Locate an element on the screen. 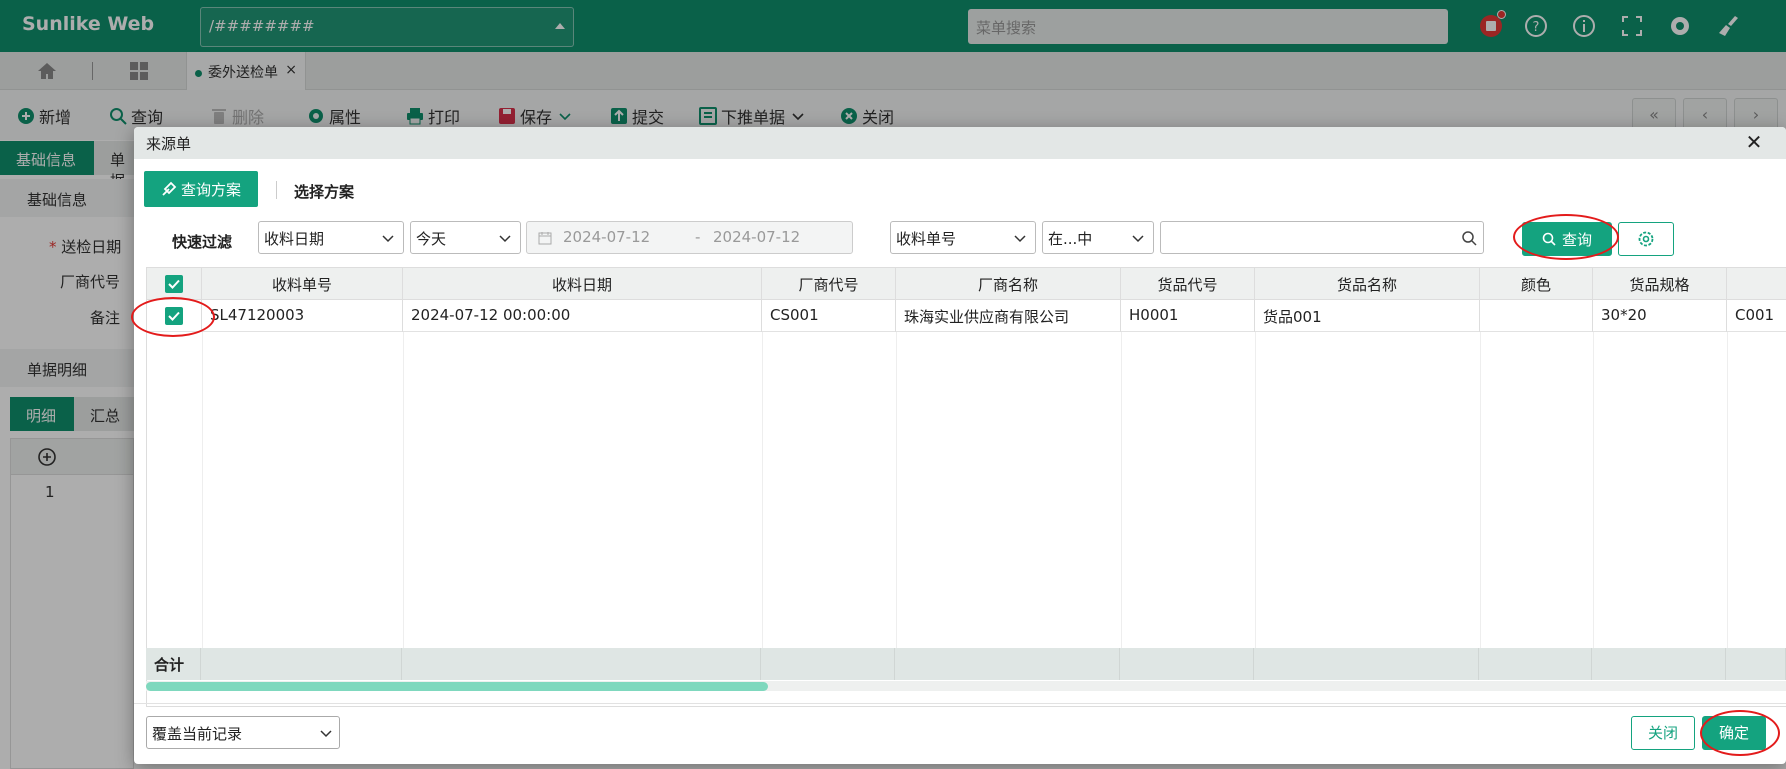  col-item-spec: 货品规格 is located at coordinates (1660, 284).